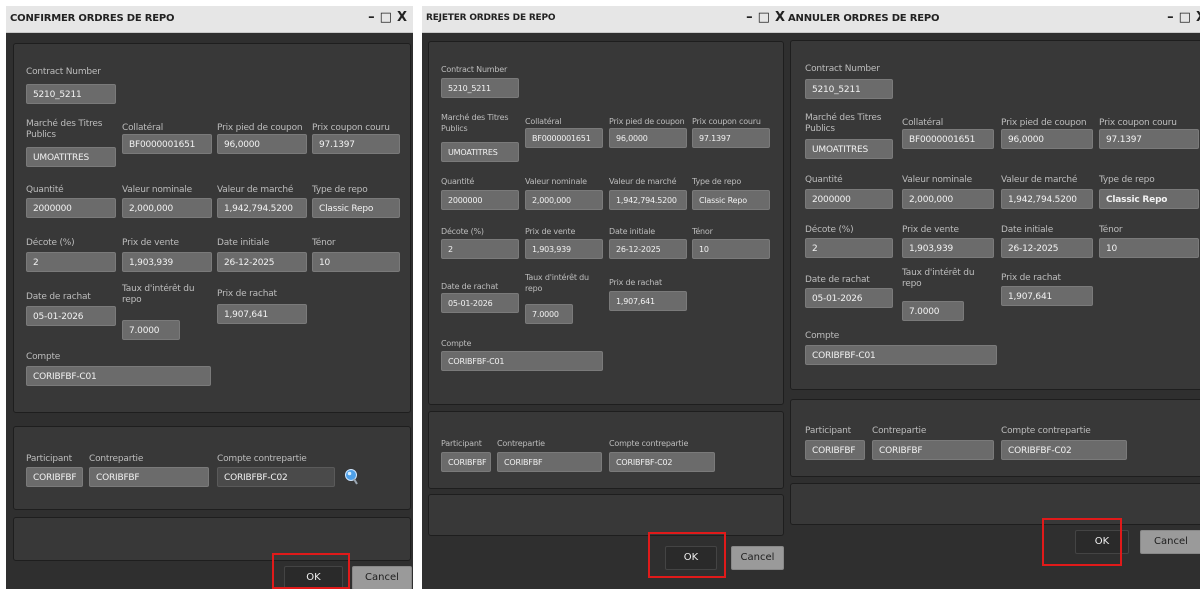  What do you see at coordinates (143, 128) in the screenshot?
I see `collateral-label: Collatéral` at bounding box center [143, 128].